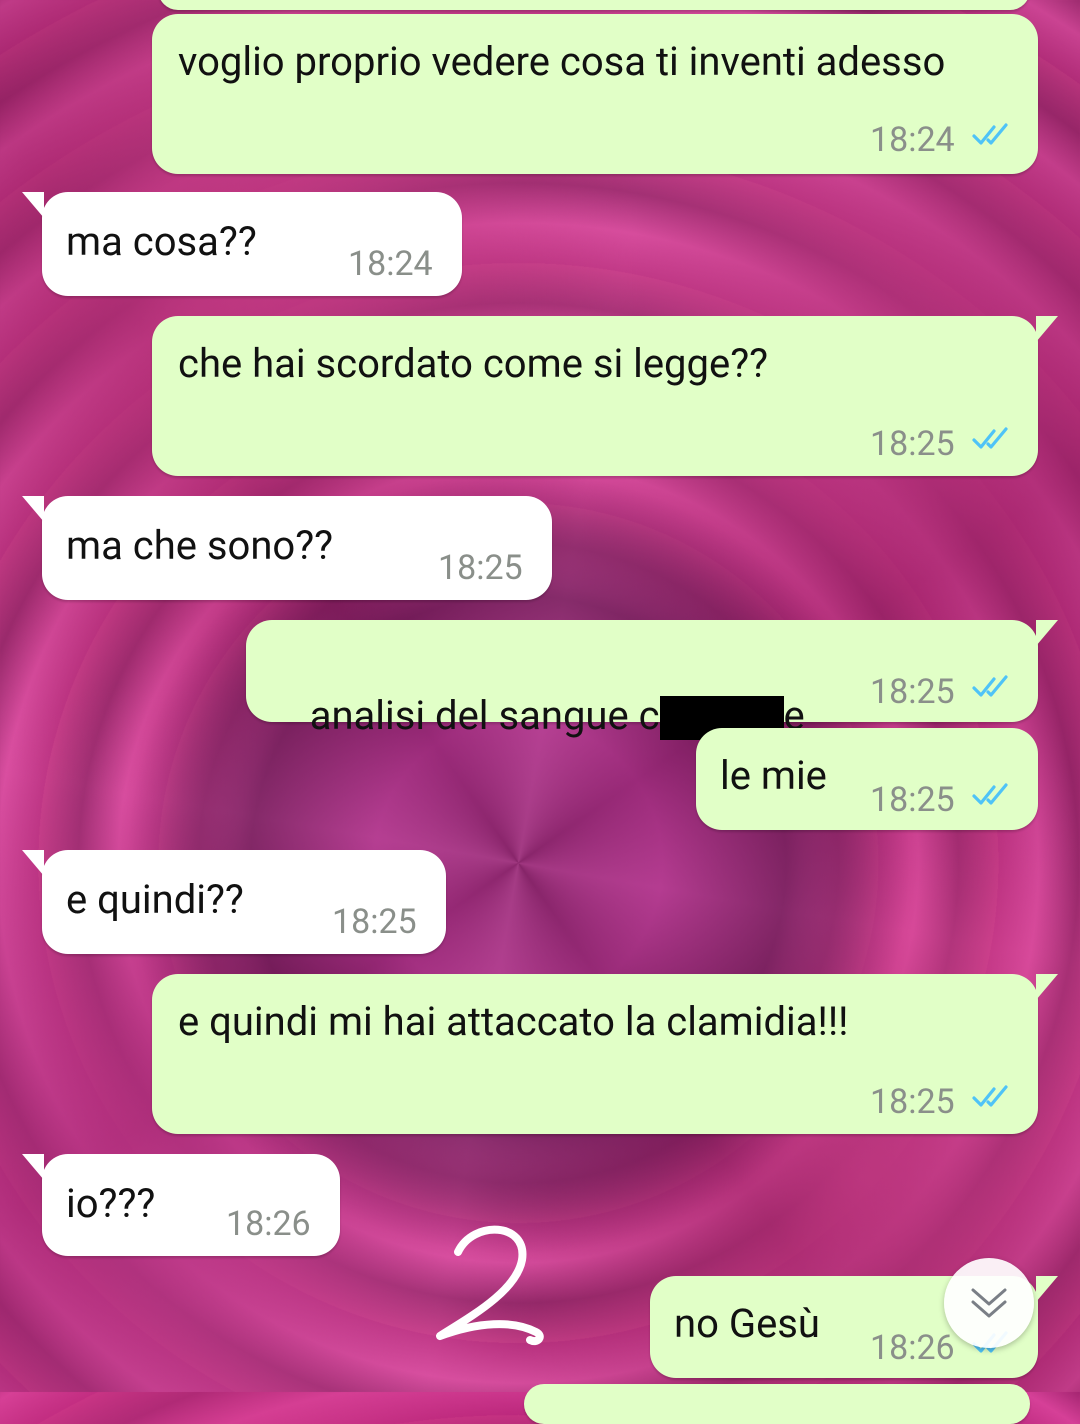 This screenshot has width=1080, height=1424. What do you see at coordinates (747, 1323) in the screenshot?
I see `message-text: no Gesù` at bounding box center [747, 1323].